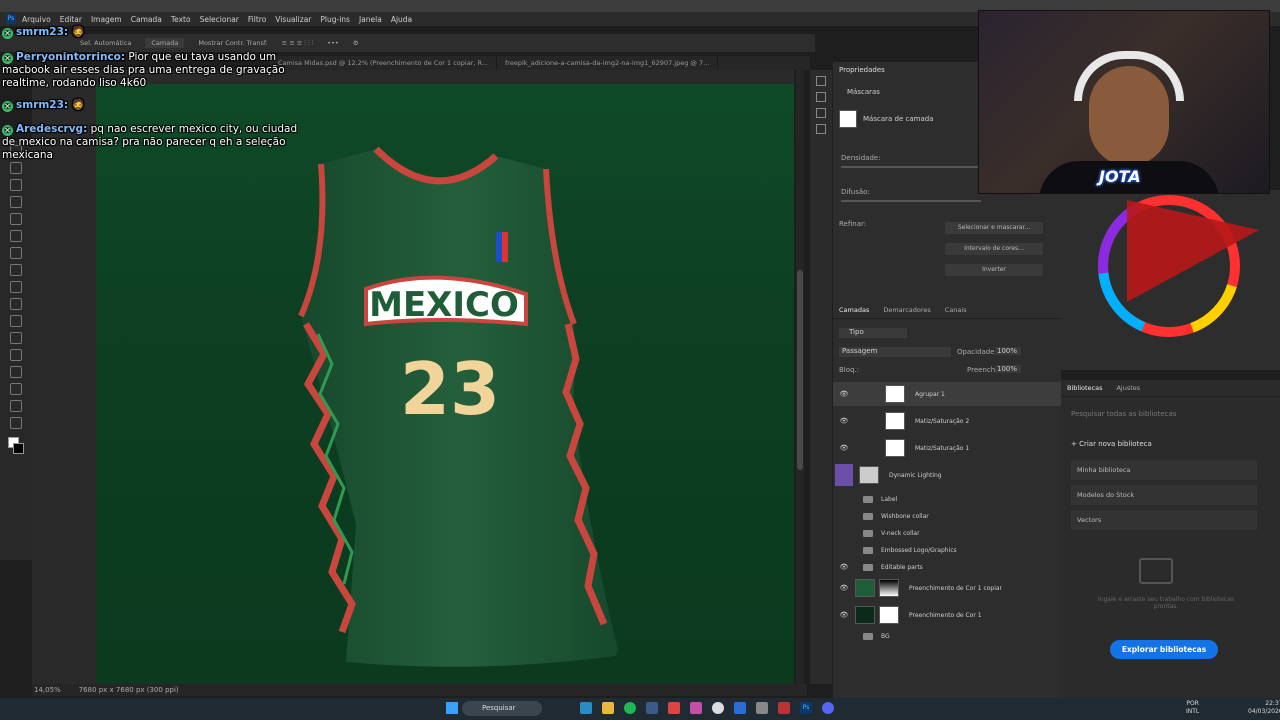 The width and height of the screenshot is (1280, 720). Describe the element at coordinates (947, 499) in the screenshot. I see `layer-row: Label` at that location.